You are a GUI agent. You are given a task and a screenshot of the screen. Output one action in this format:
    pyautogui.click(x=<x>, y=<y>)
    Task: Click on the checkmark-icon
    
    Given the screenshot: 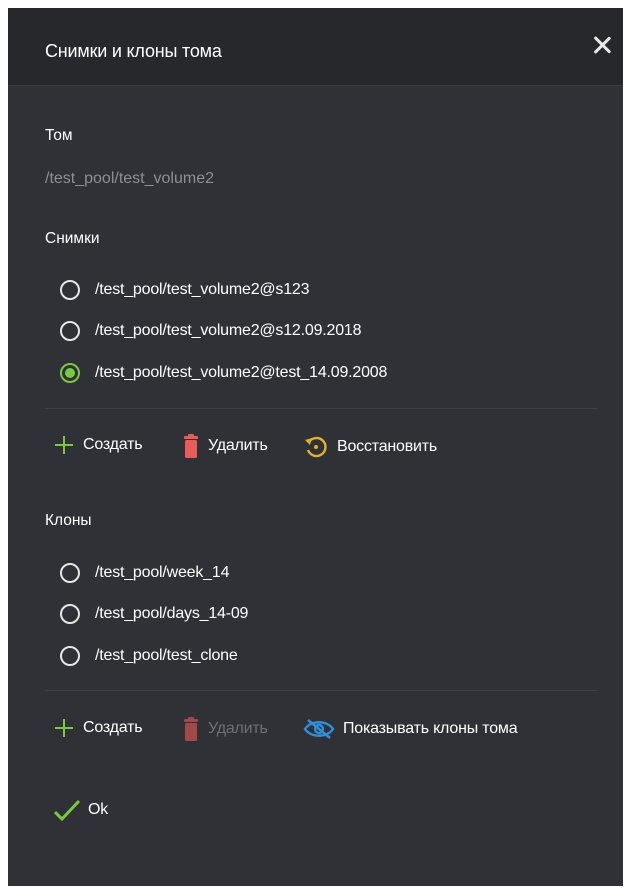 What is the action you would take?
    pyautogui.click(x=67, y=810)
    